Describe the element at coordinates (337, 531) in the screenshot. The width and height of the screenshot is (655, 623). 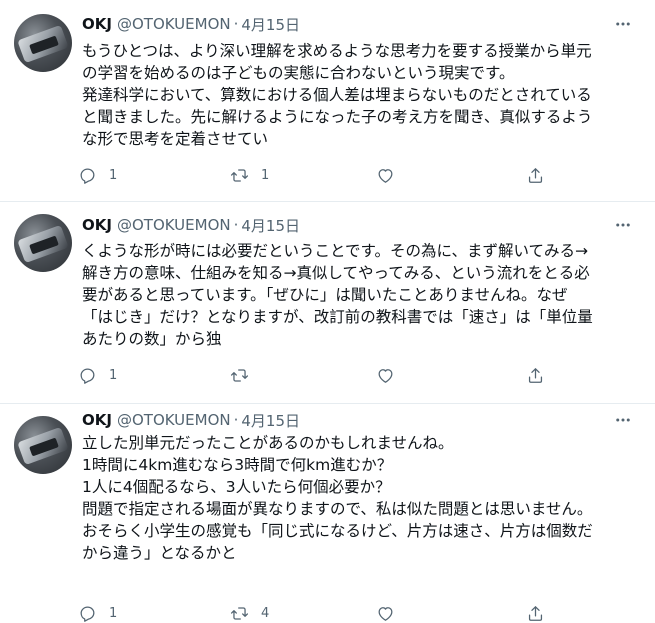
I see `tweet-text-line: おそらく小学生の感覚も「同じ式になるけど、片方は速さ、片方は個数だ` at that location.